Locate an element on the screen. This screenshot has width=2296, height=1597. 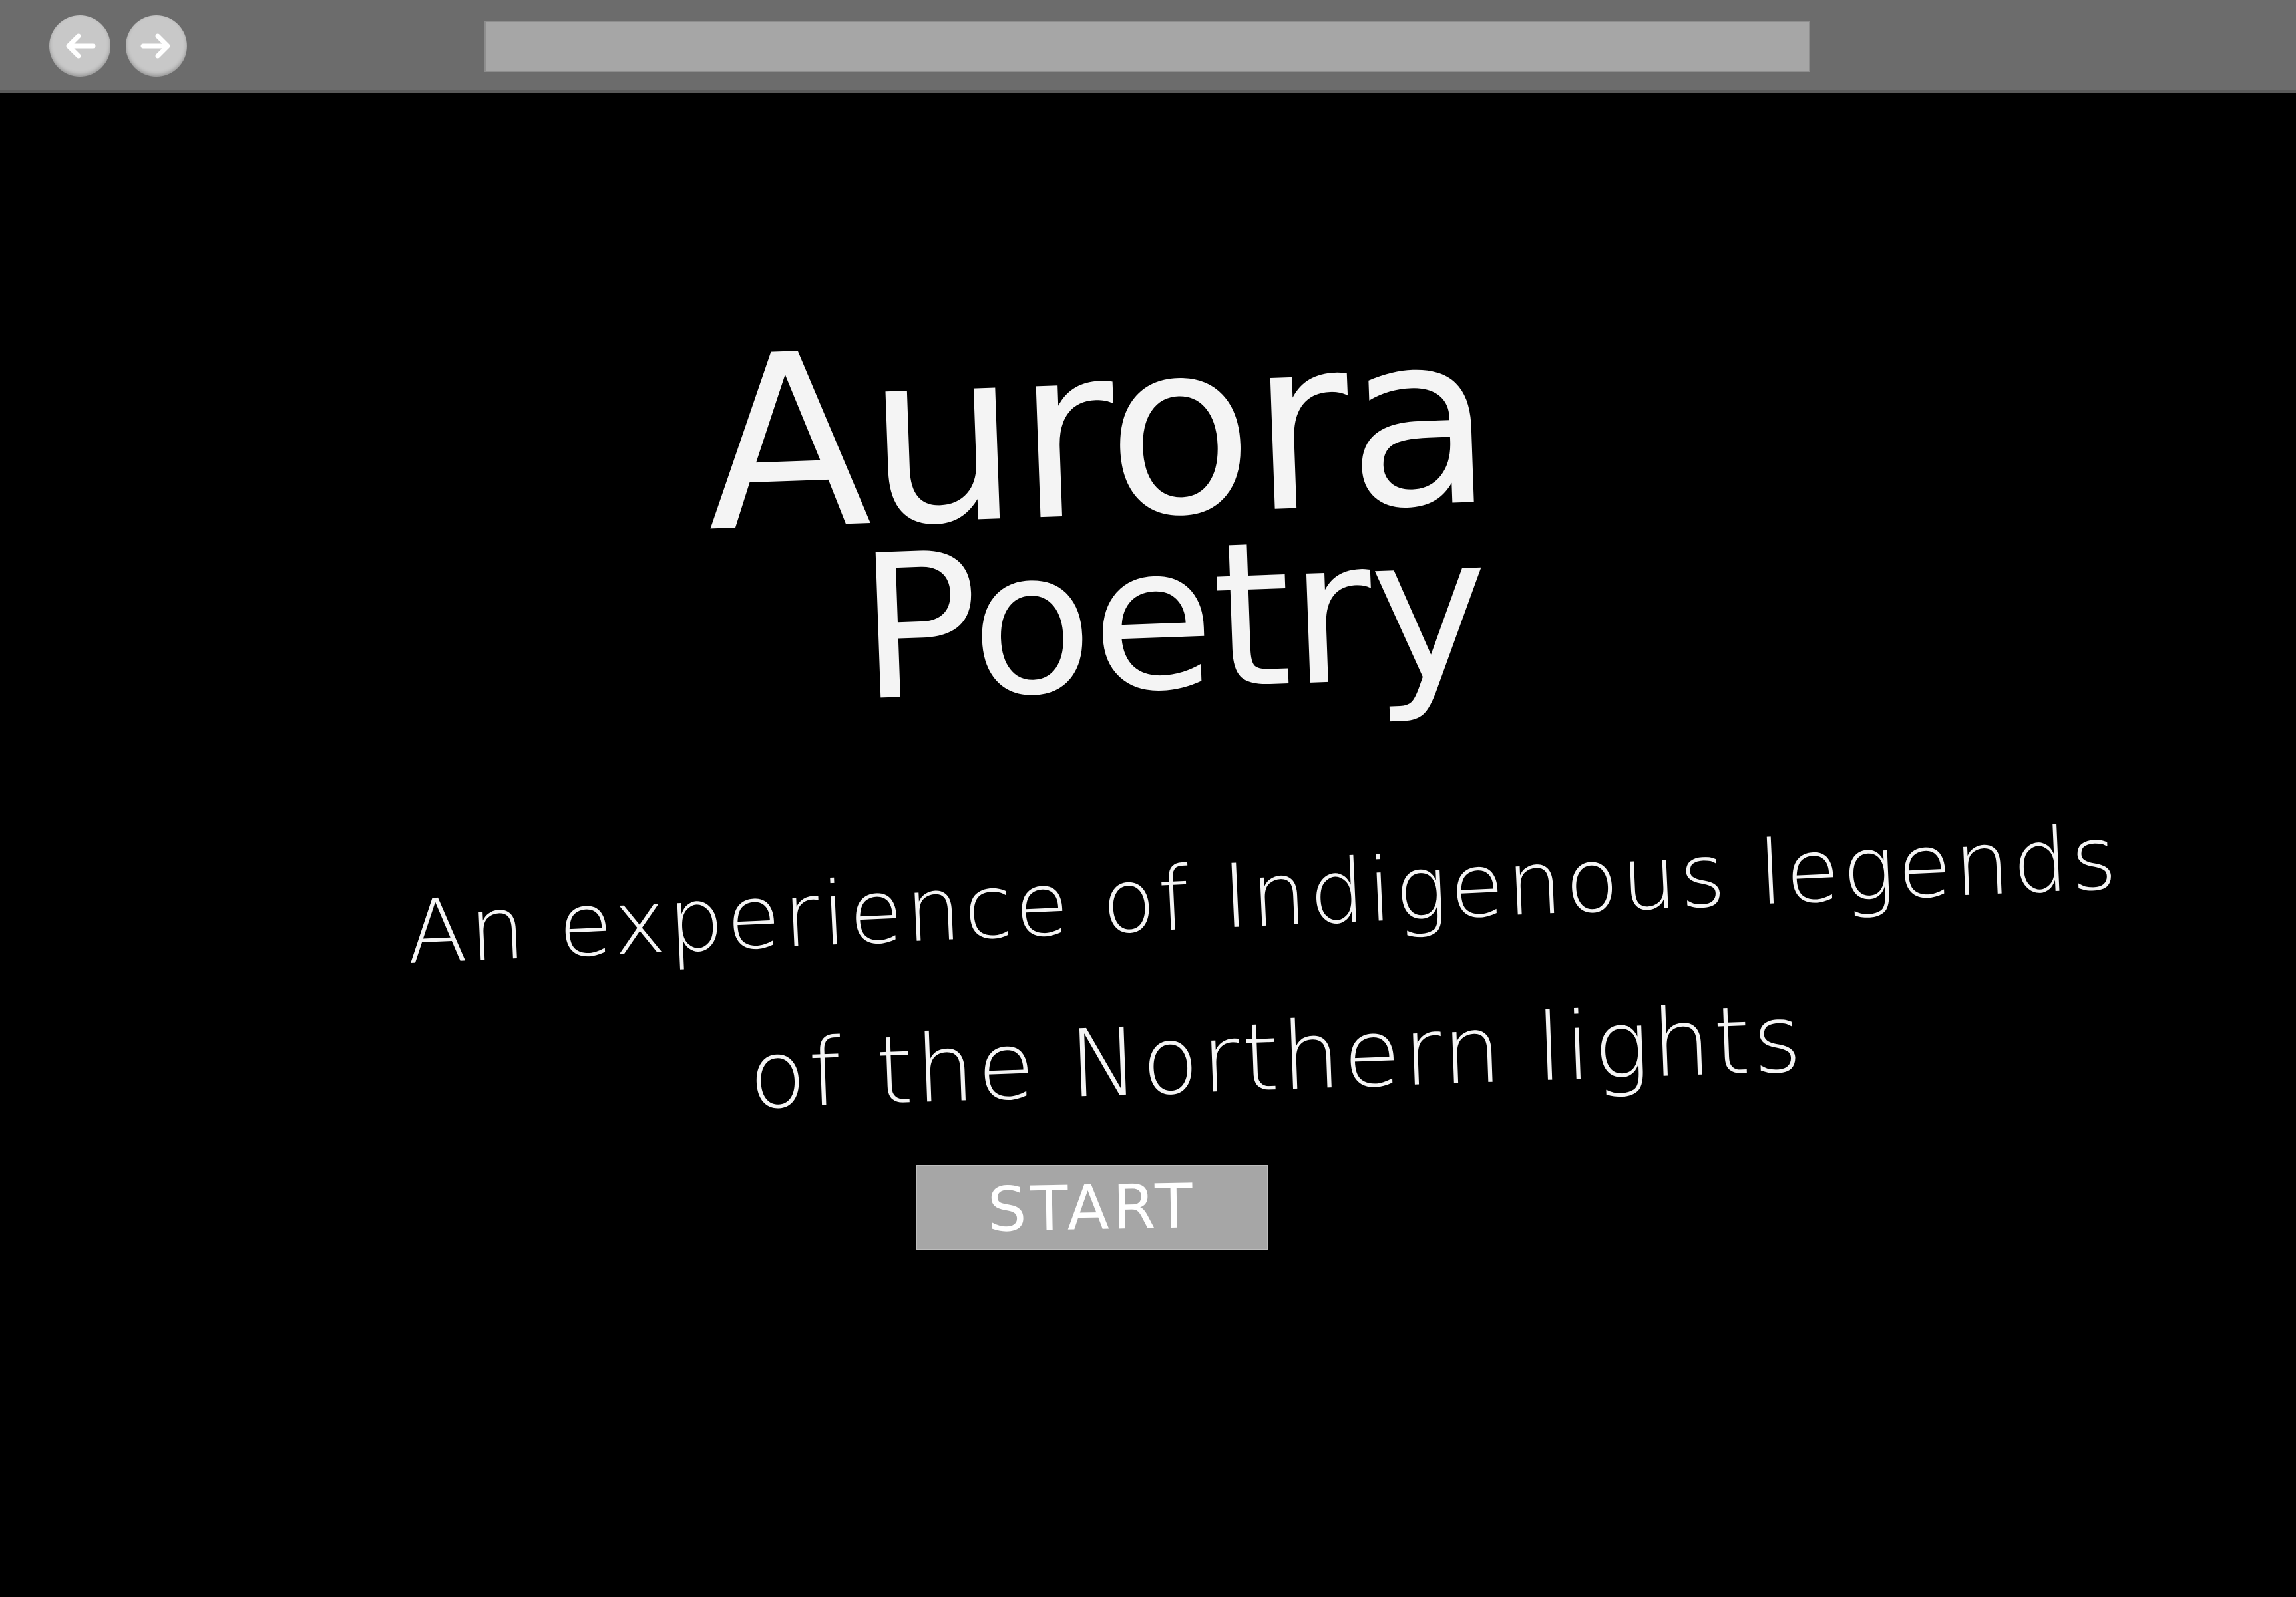
address-bar is located at coordinates (1147, 46).